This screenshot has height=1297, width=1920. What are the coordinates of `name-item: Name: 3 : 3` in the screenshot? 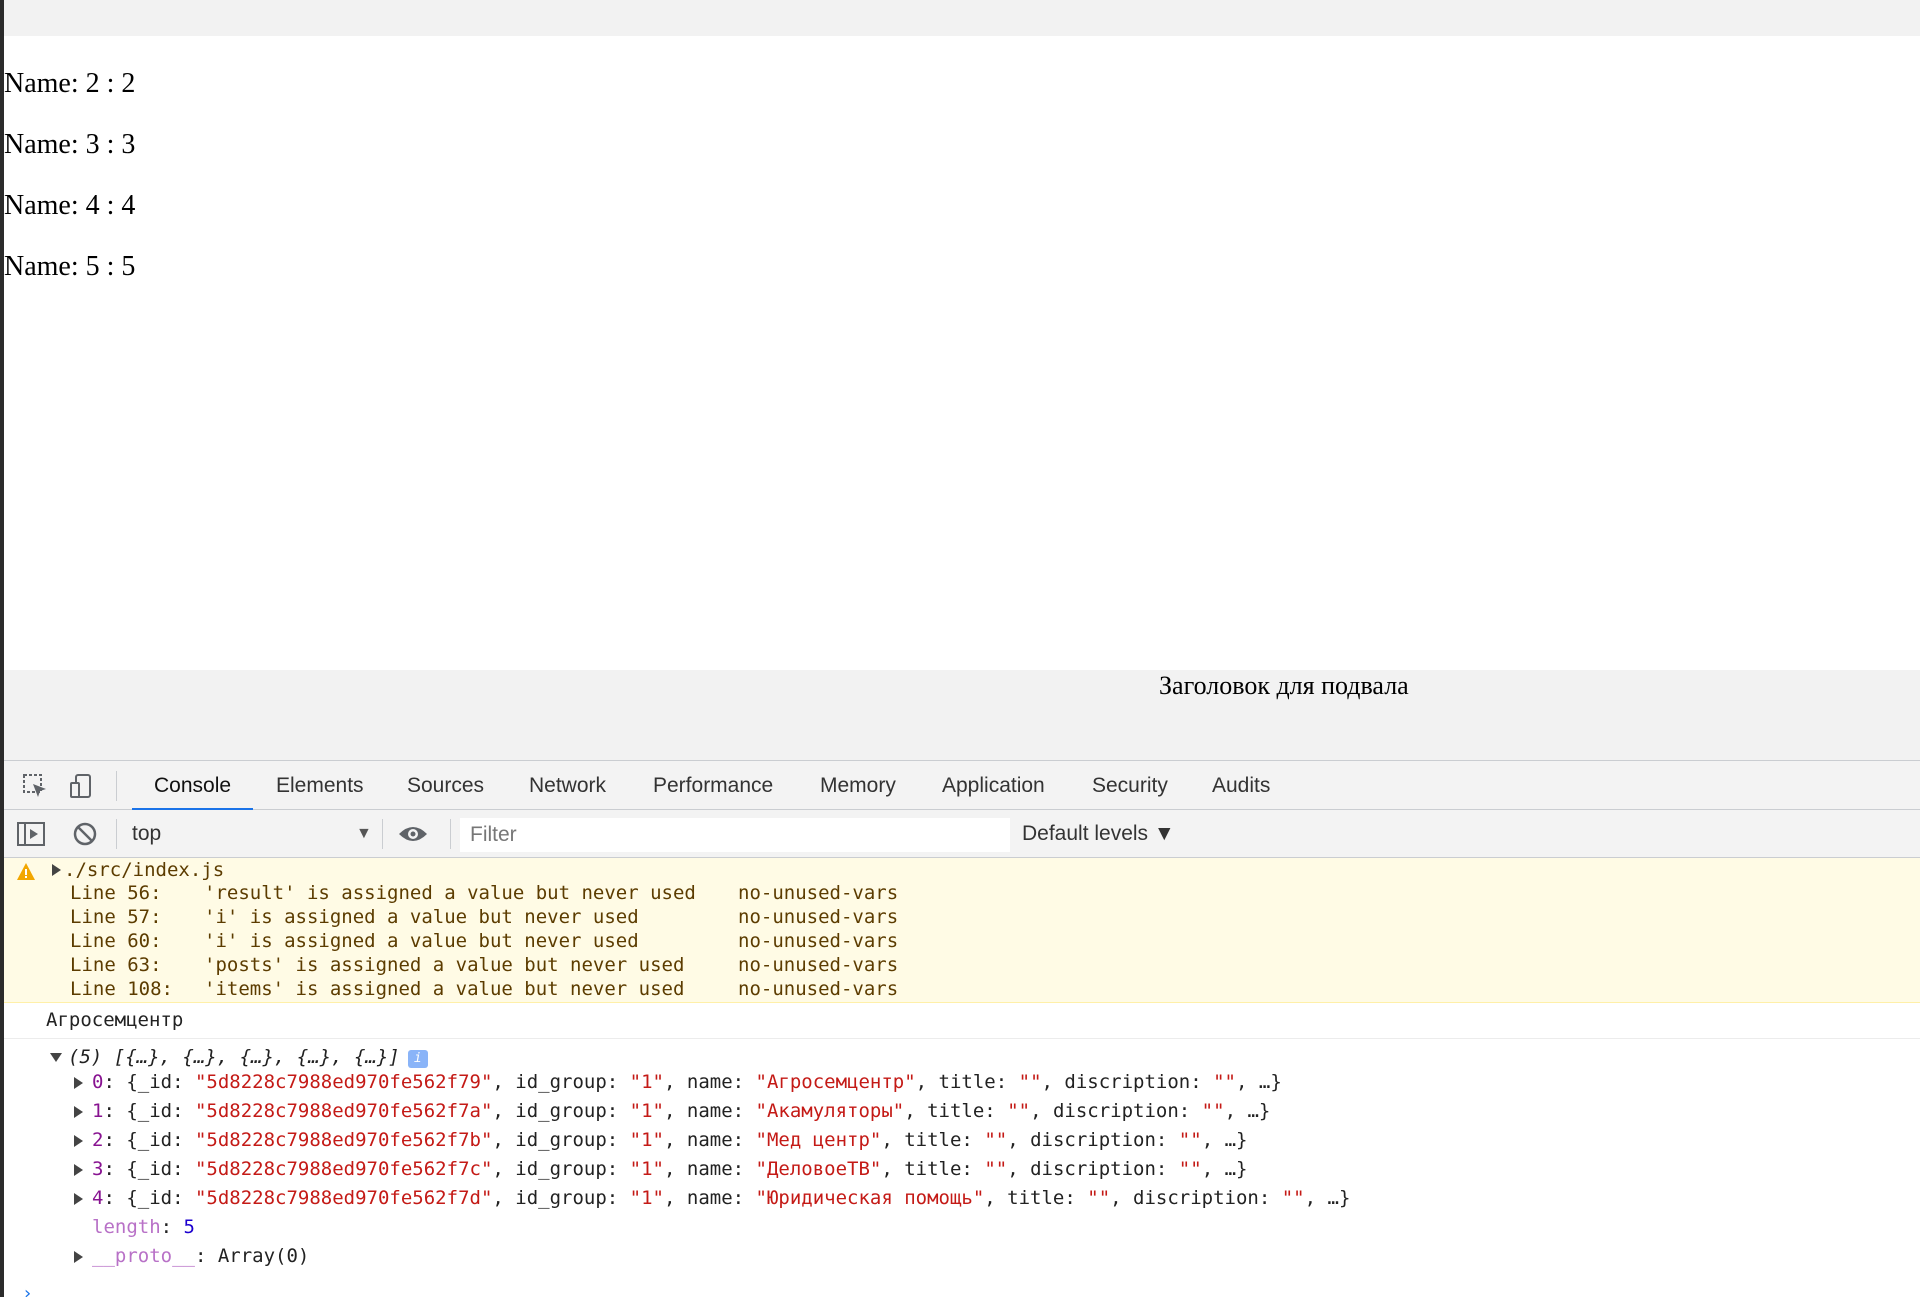 It's located at (70, 144).